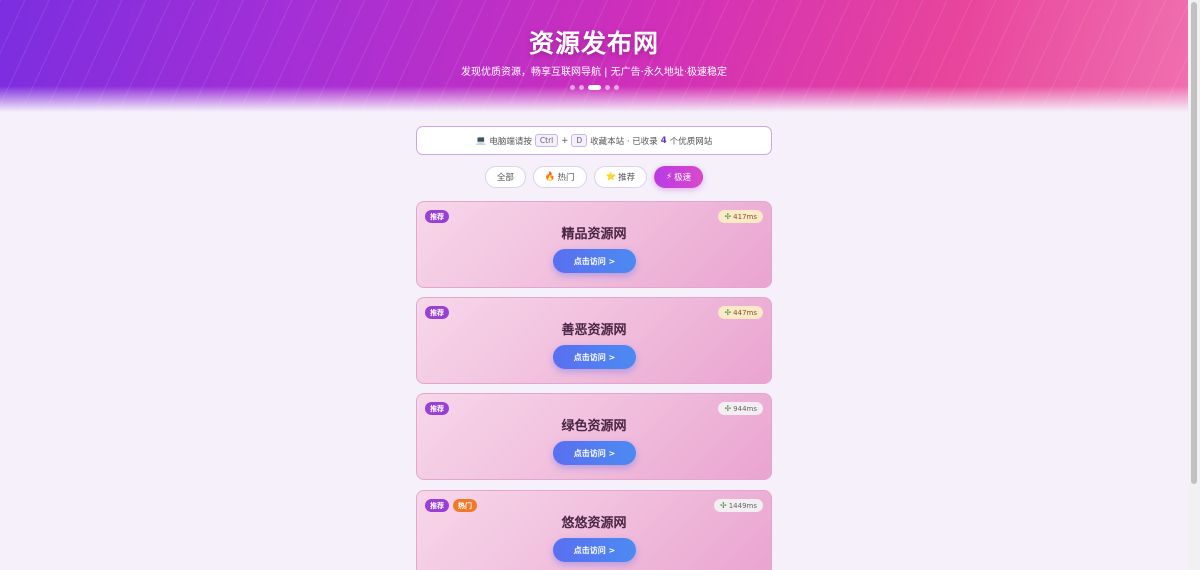 The height and width of the screenshot is (570, 1200). I want to click on filter-recommended: ⭐ 推荐, so click(620, 177).